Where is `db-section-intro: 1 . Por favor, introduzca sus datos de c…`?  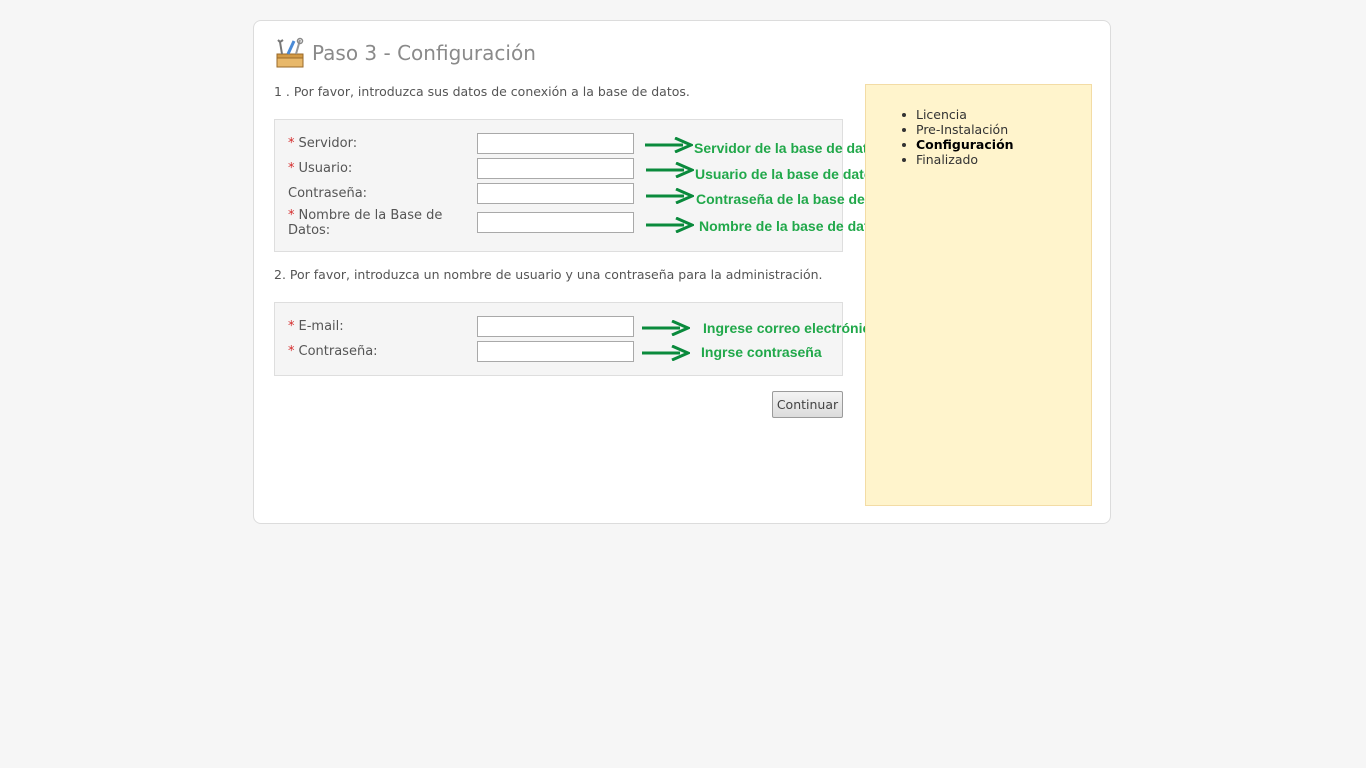
db-section-intro: 1 . Por favor, introduzca sus datos de c… is located at coordinates (482, 91).